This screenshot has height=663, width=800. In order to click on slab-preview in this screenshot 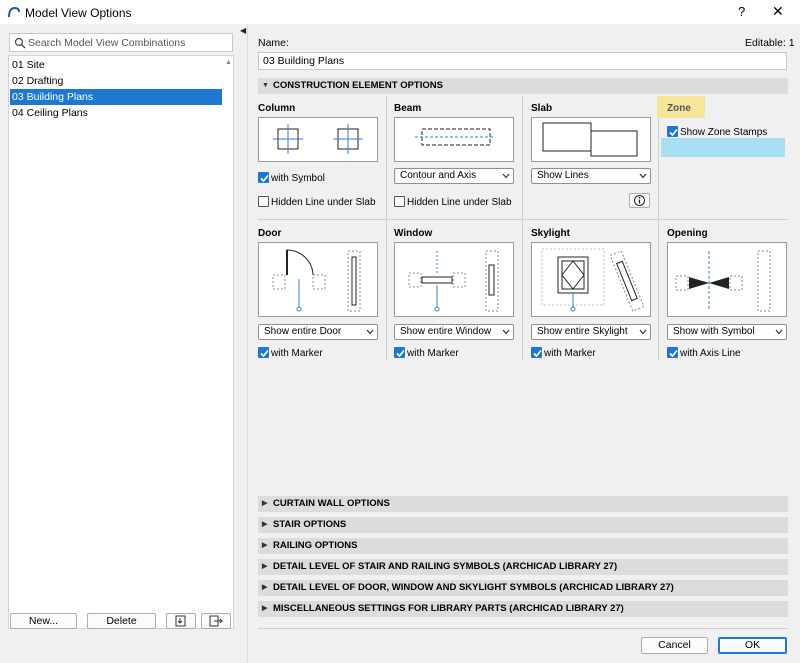, I will do `click(591, 139)`.